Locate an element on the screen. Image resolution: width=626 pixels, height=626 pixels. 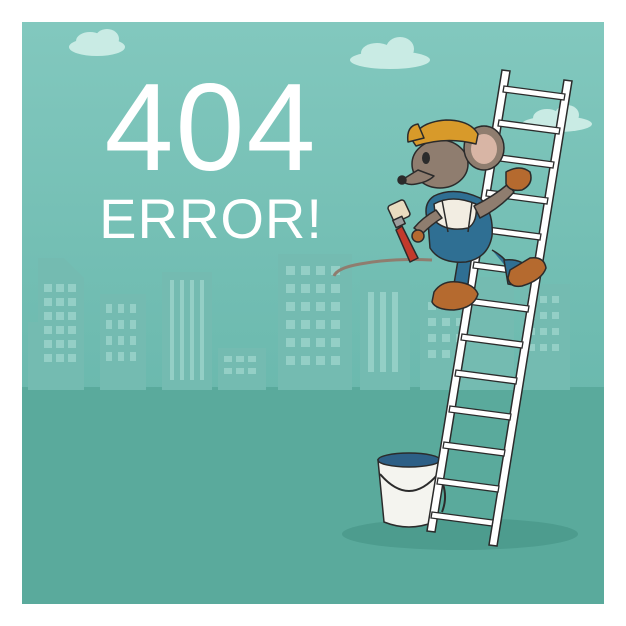
error-message: ERROR! is located at coordinates (211, 218).